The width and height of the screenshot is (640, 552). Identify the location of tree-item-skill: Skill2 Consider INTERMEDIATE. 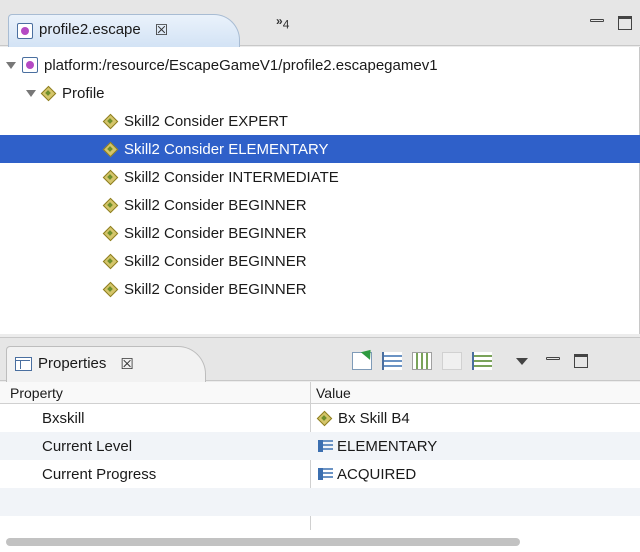
(320, 177).